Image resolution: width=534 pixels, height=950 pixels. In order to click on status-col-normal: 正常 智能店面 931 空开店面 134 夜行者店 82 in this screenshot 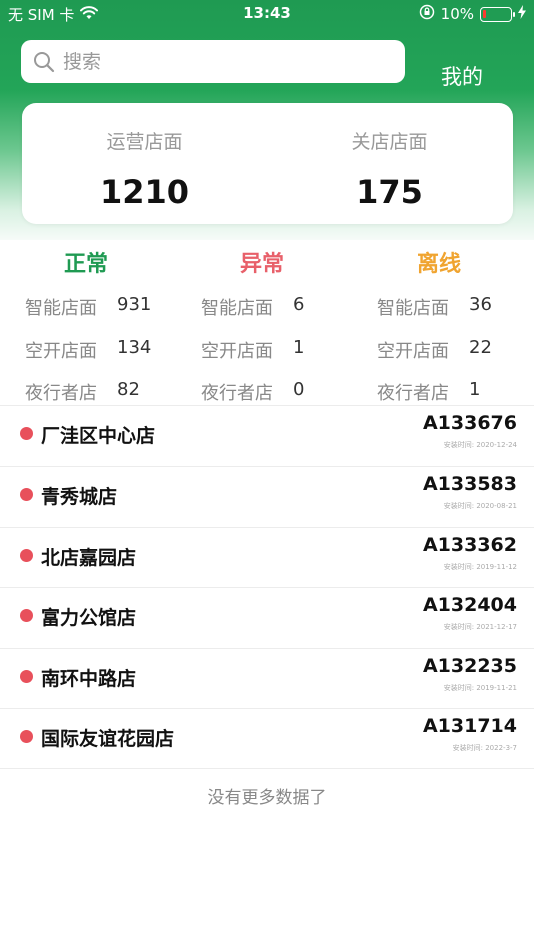, I will do `click(89, 322)`.